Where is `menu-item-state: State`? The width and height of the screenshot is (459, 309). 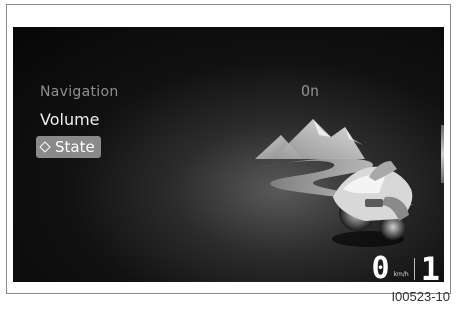
menu-item-state: State is located at coordinates (68, 147).